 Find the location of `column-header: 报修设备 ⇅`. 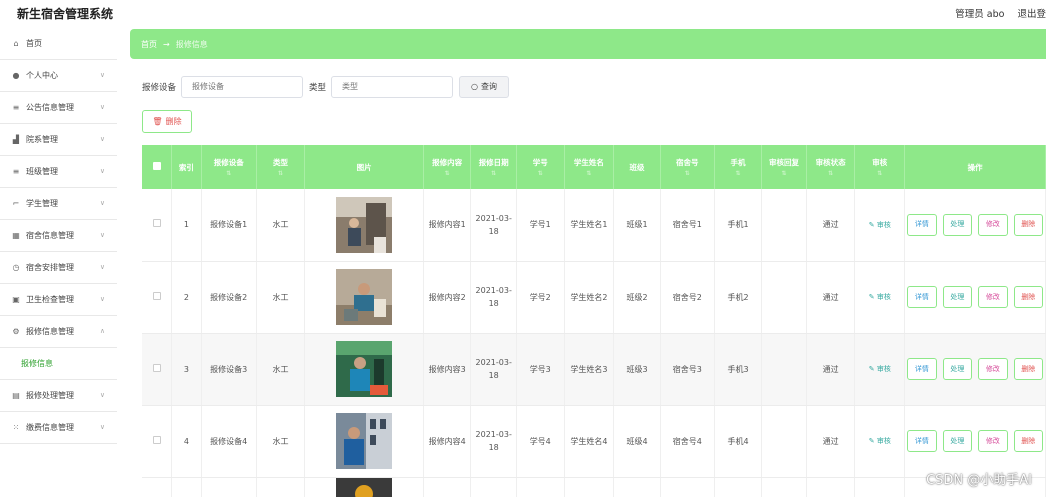

column-header: 报修设备 ⇅ is located at coordinates (229, 167).